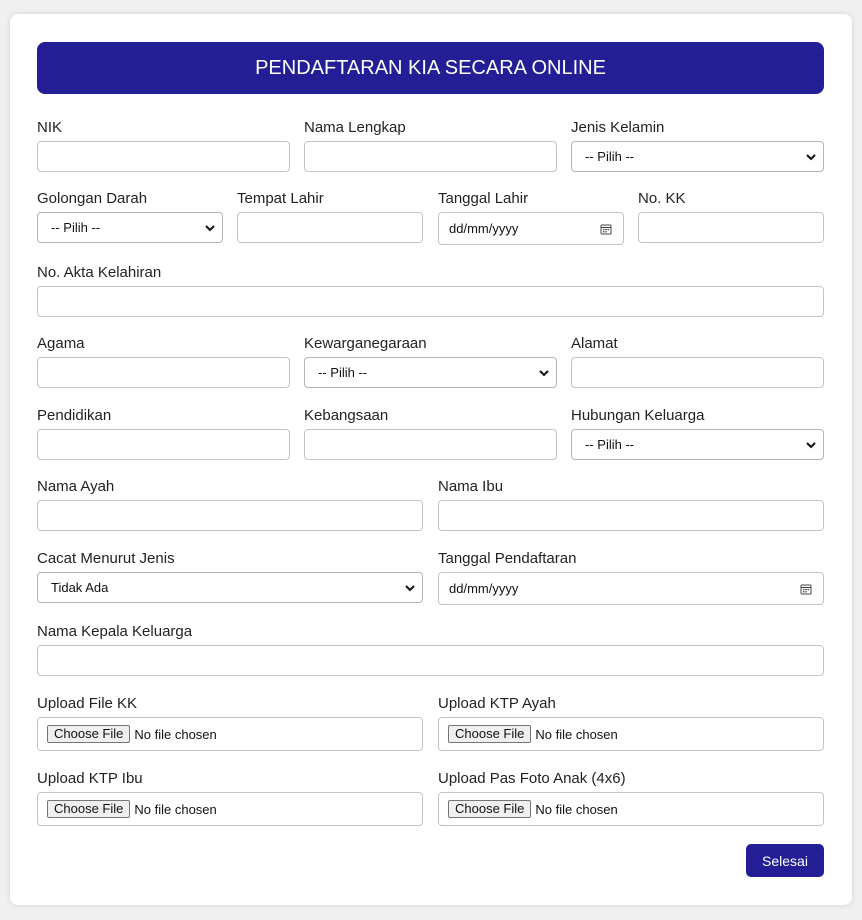  I want to click on upload-ktp-ibu-input: Choose File No file chosen, so click(230, 809).